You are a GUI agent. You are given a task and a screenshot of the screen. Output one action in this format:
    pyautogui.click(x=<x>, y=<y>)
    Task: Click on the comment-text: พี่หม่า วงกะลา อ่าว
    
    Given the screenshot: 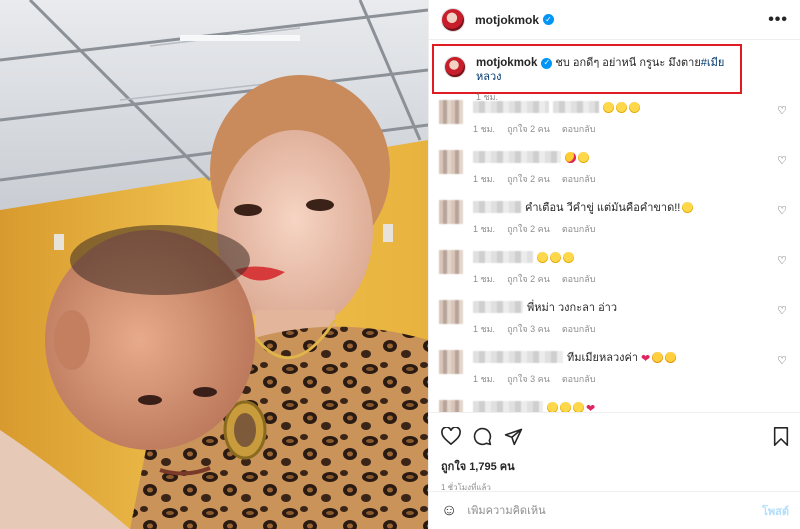 What is the action you would take?
    pyautogui.click(x=572, y=308)
    